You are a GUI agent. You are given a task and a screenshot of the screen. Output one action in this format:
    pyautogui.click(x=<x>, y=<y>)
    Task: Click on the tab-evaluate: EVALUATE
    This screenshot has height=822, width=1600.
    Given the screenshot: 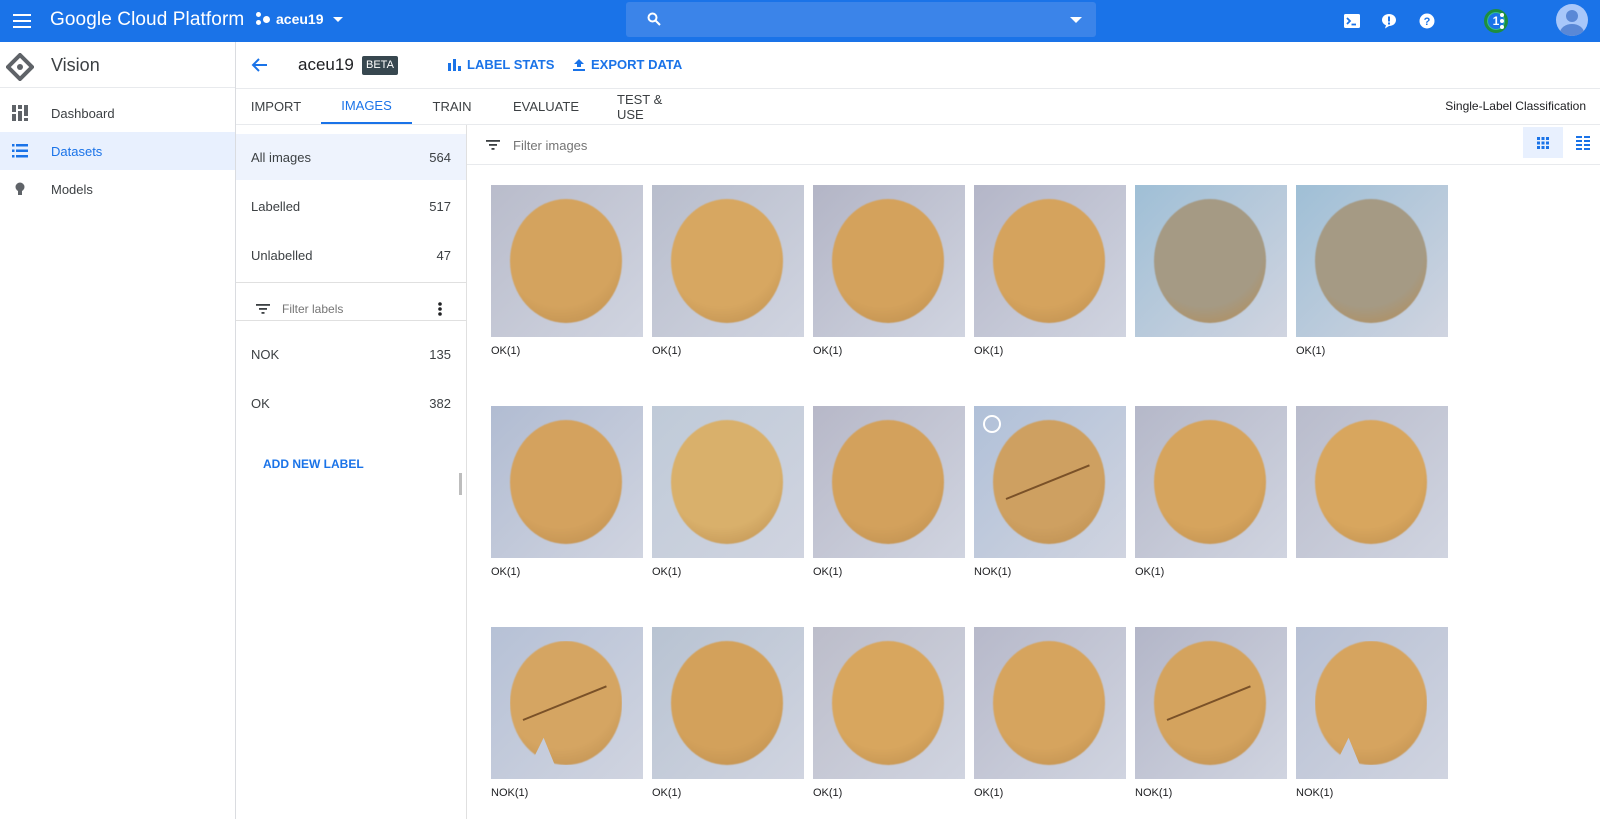 What is the action you would take?
    pyautogui.click(x=546, y=106)
    